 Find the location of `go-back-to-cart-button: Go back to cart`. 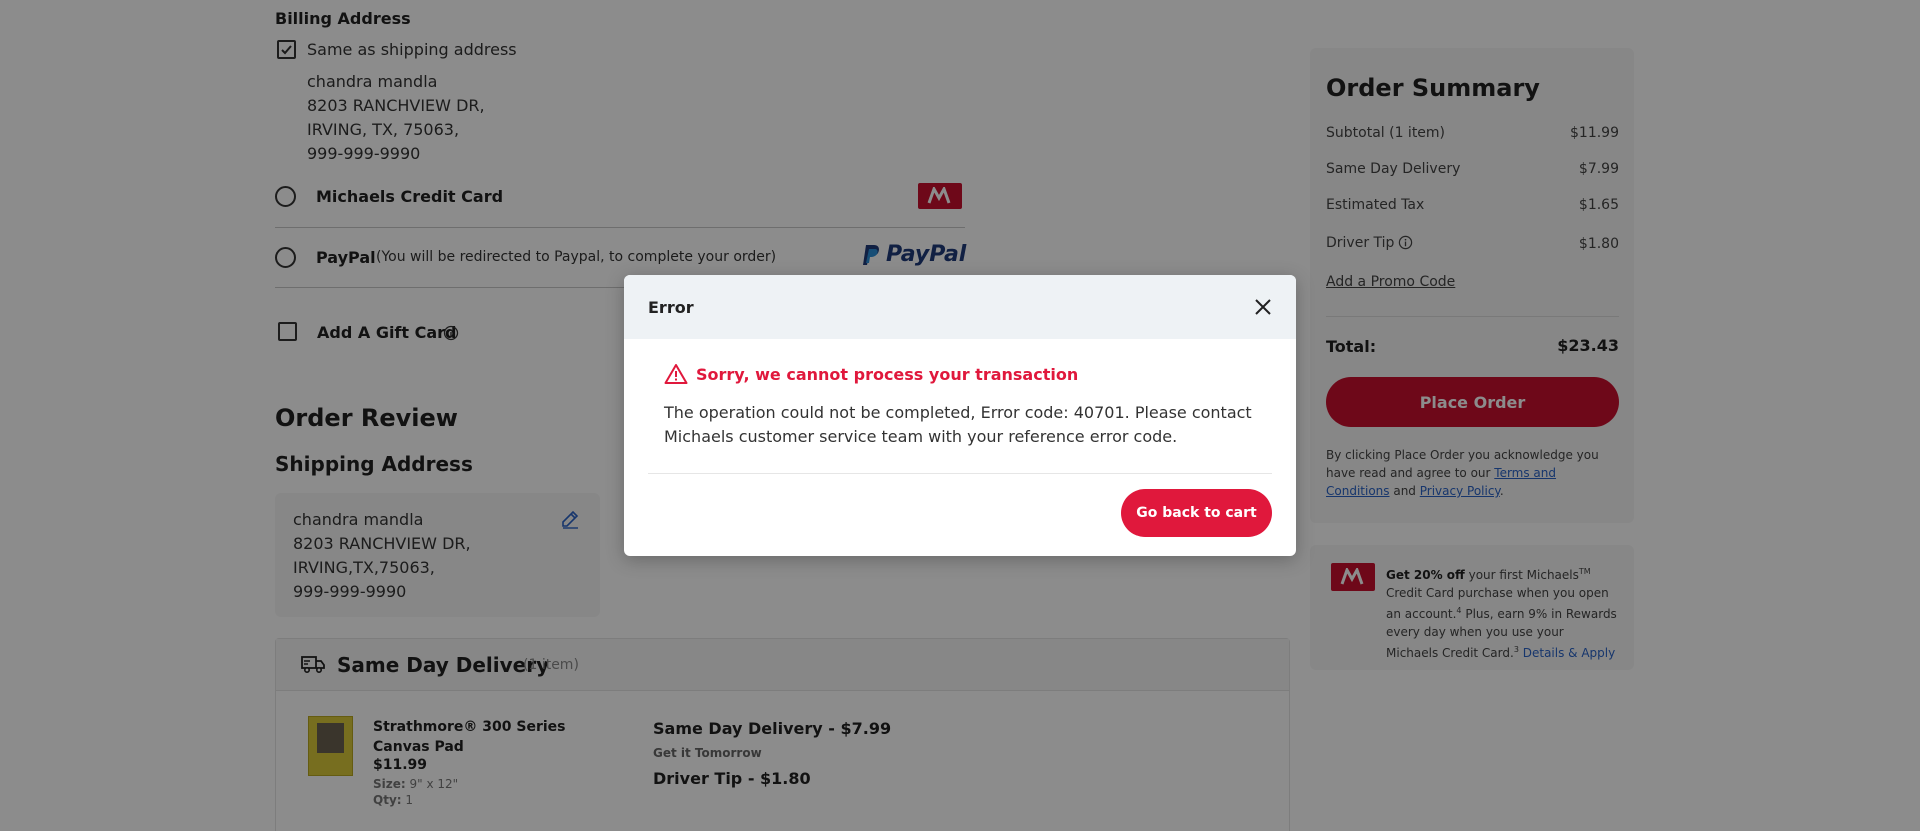

go-back-to-cart-button: Go back to cart is located at coordinates (1196, 513).